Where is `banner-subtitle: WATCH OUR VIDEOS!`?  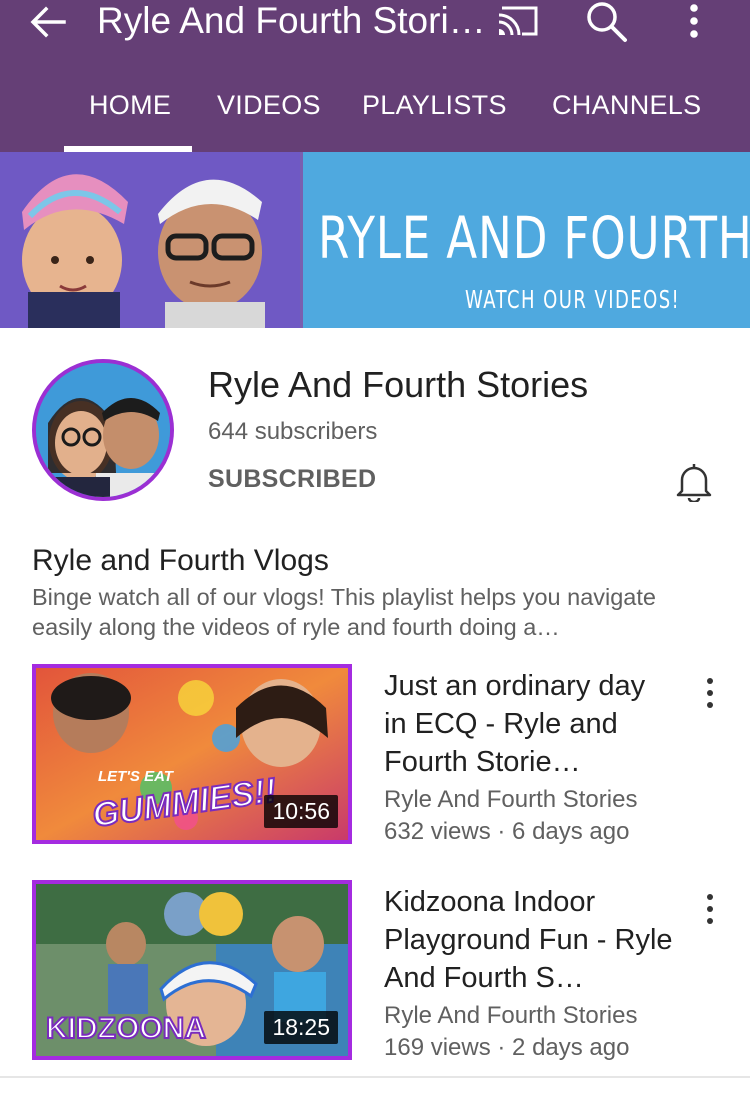 banner-subtitle: WATCH OUR VIDEOS! is located at coordinates (573, 299).